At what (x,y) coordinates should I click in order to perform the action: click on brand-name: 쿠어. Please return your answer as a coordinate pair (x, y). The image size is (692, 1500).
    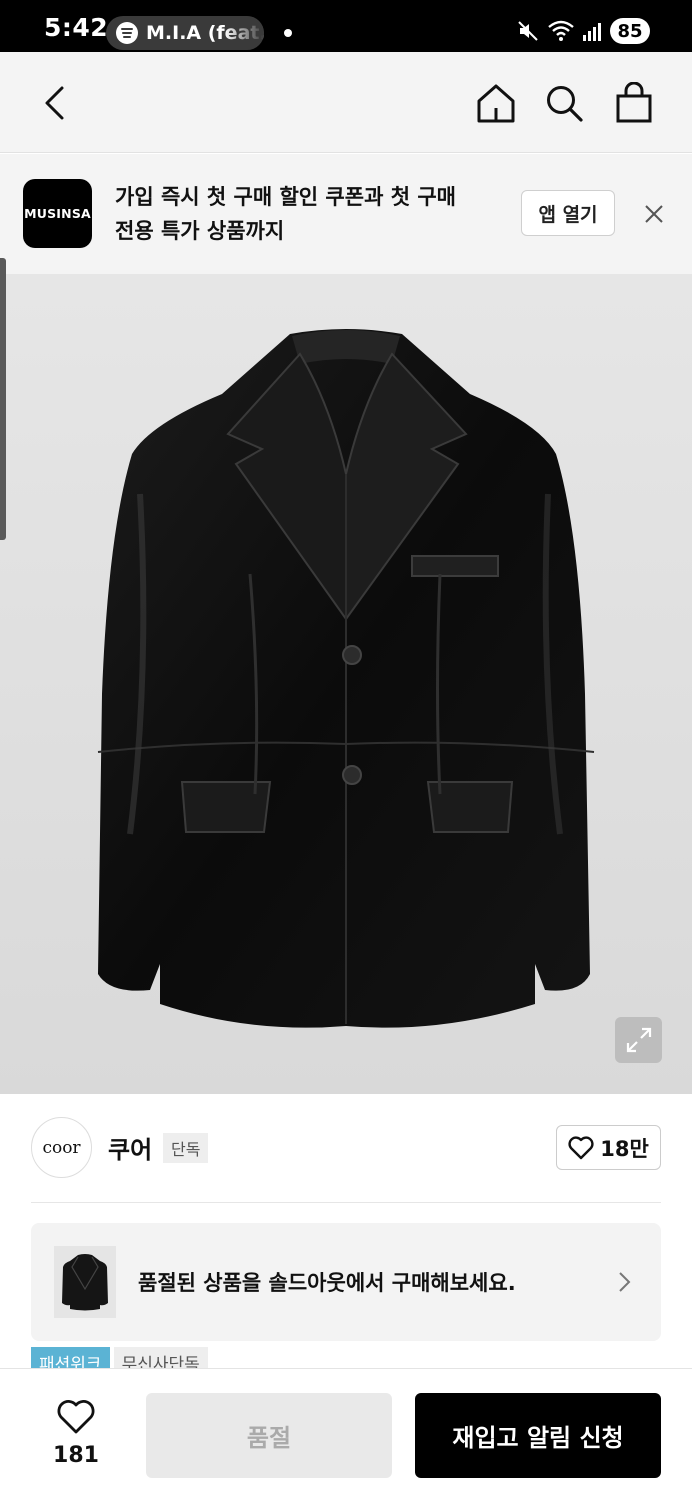
    Looking at the image, I should click on (130, 1147).